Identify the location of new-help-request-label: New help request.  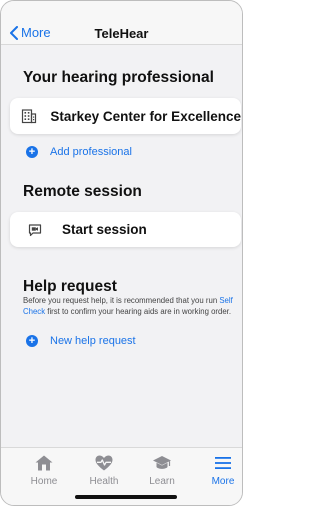
(93, 341).